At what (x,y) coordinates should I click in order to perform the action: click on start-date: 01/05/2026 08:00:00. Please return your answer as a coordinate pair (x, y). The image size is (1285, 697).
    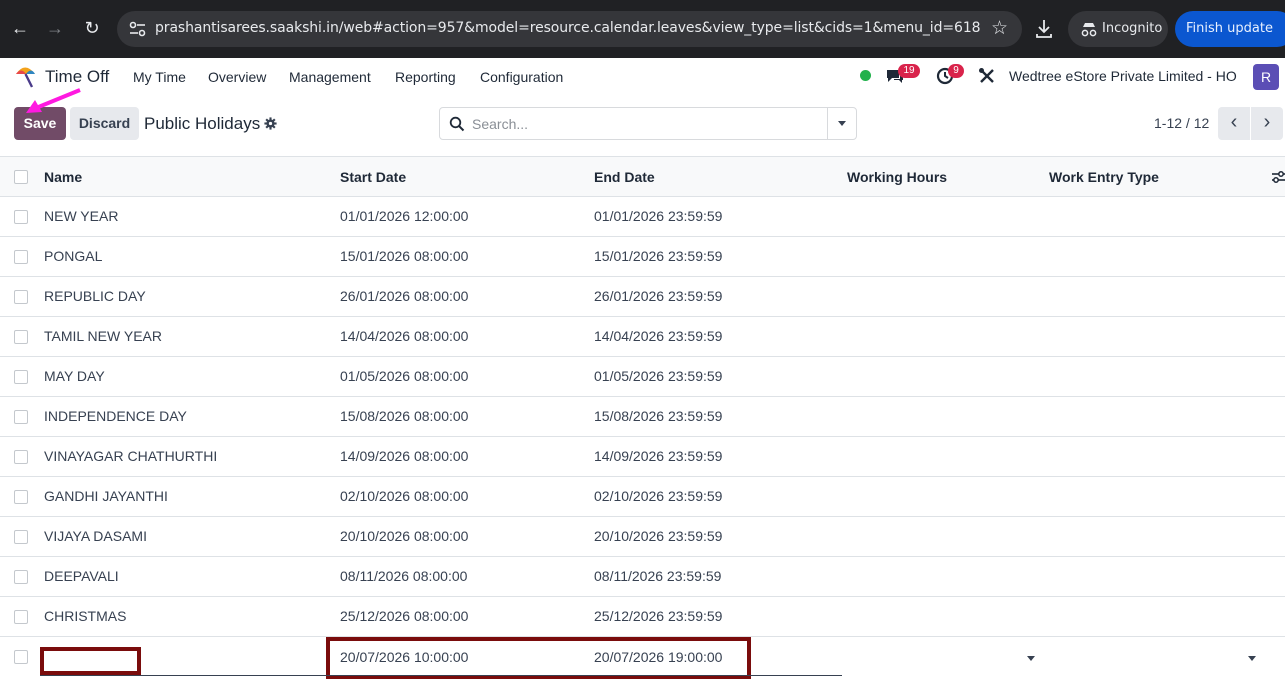
    Looking at the image, I should click on (404, 376).